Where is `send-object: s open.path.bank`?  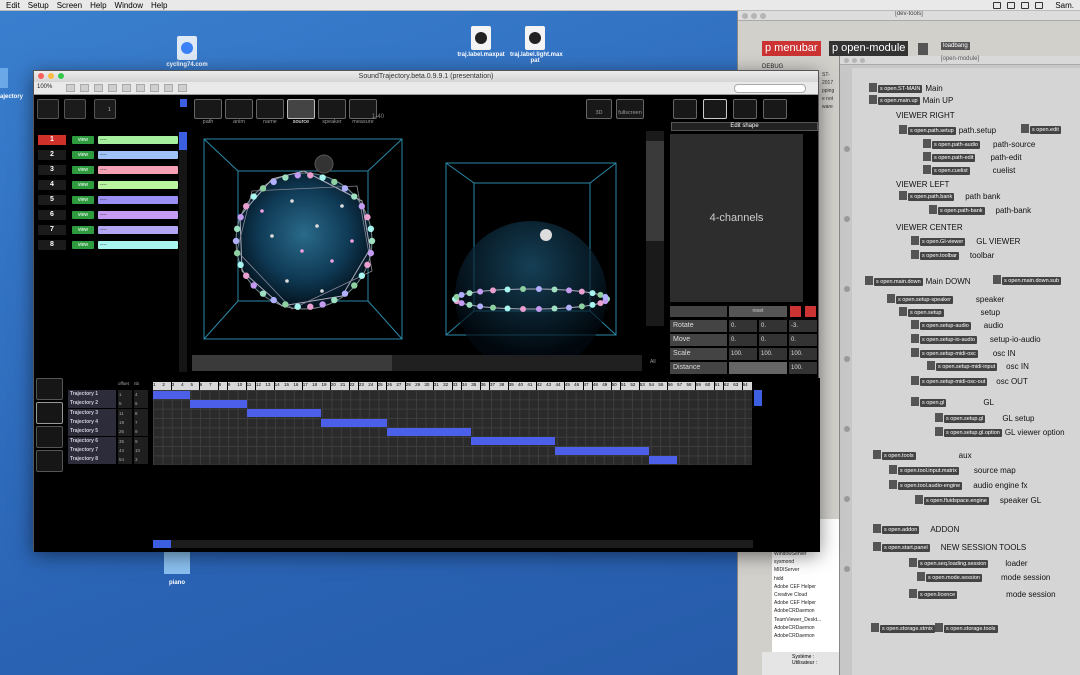
send-object: s open.path.bank is located at coordinates (926, 195).